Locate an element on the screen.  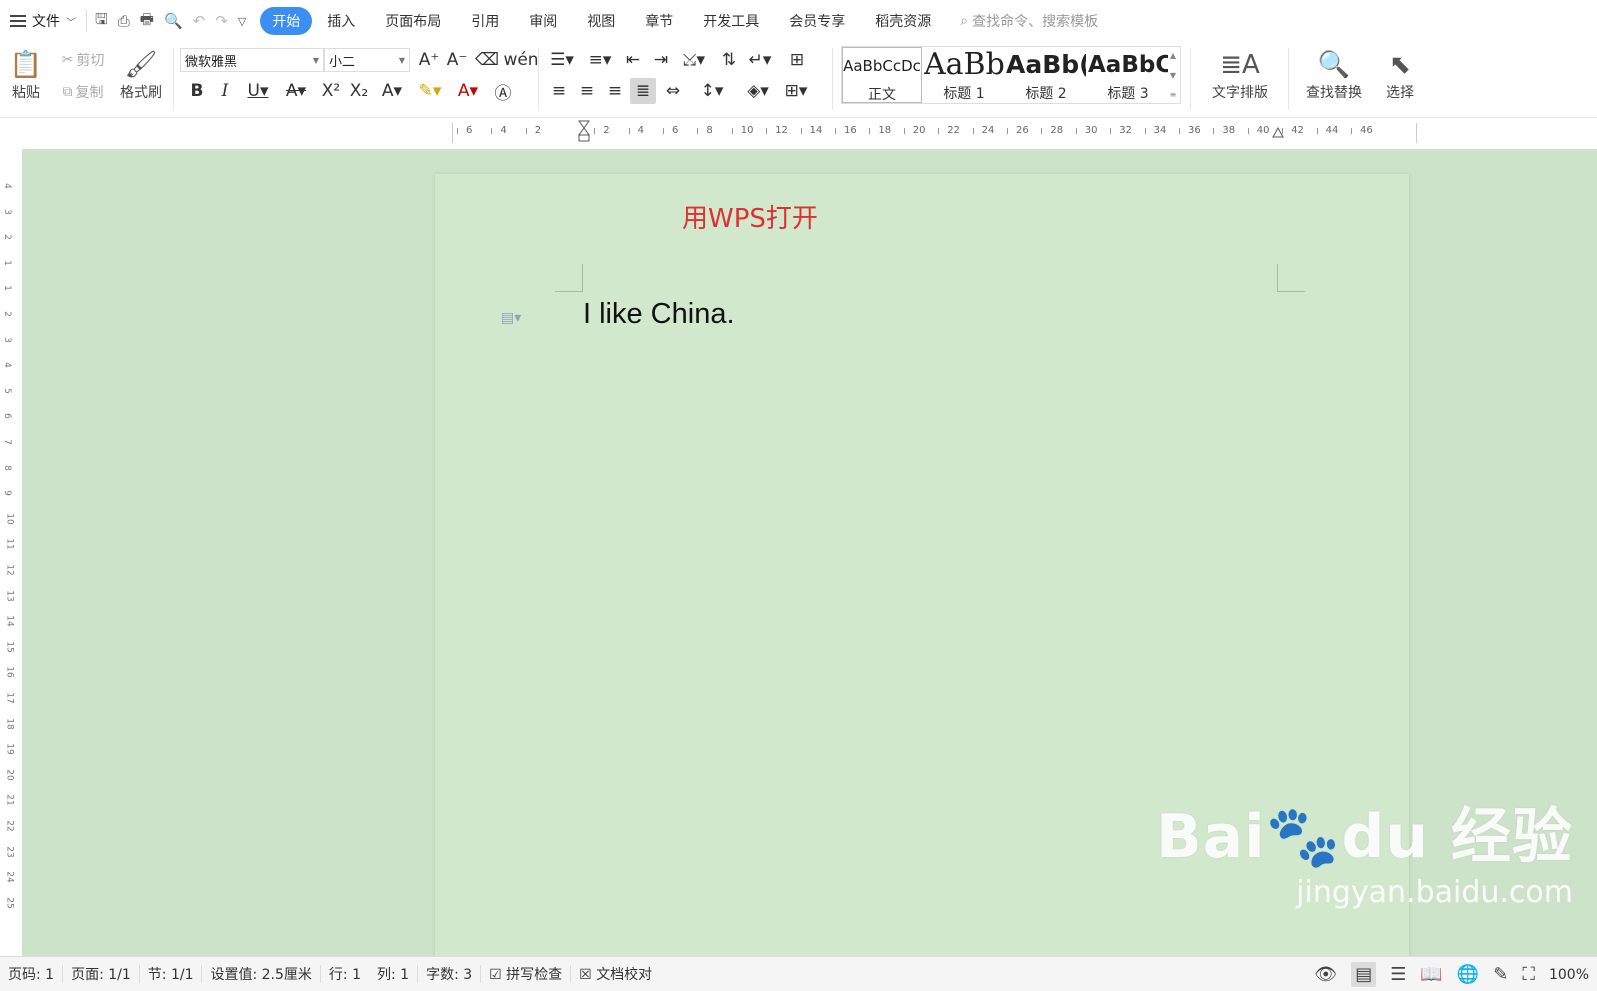
more-styles-icon: ≡ is located at coordinates (1173, 94).